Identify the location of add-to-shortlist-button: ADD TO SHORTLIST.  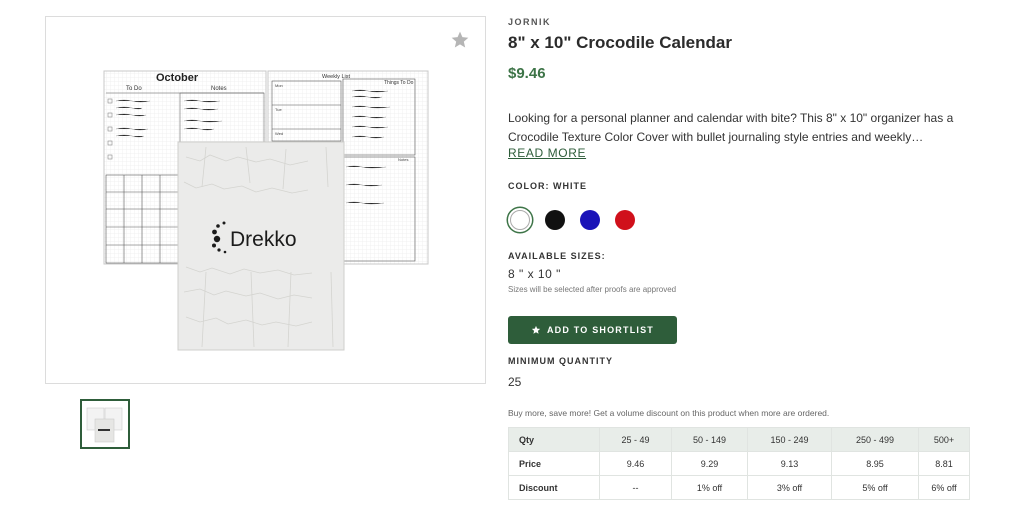
(592, 330).